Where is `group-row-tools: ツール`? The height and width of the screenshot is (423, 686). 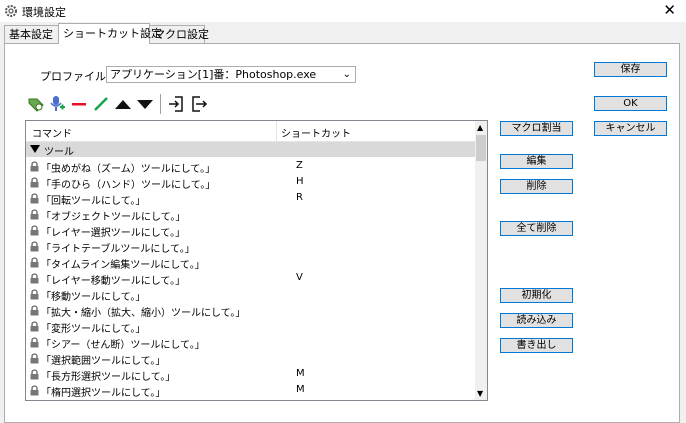 group-row-tools: ツール is located at coordinates (251, 150).